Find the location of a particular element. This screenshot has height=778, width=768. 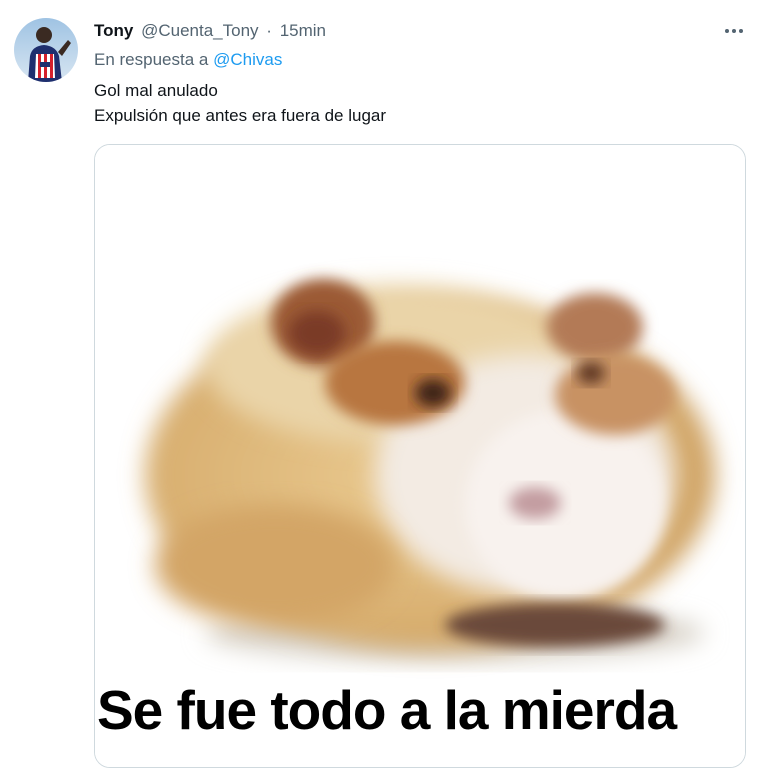

more-dots-icon is located at coordinates (734, 31).